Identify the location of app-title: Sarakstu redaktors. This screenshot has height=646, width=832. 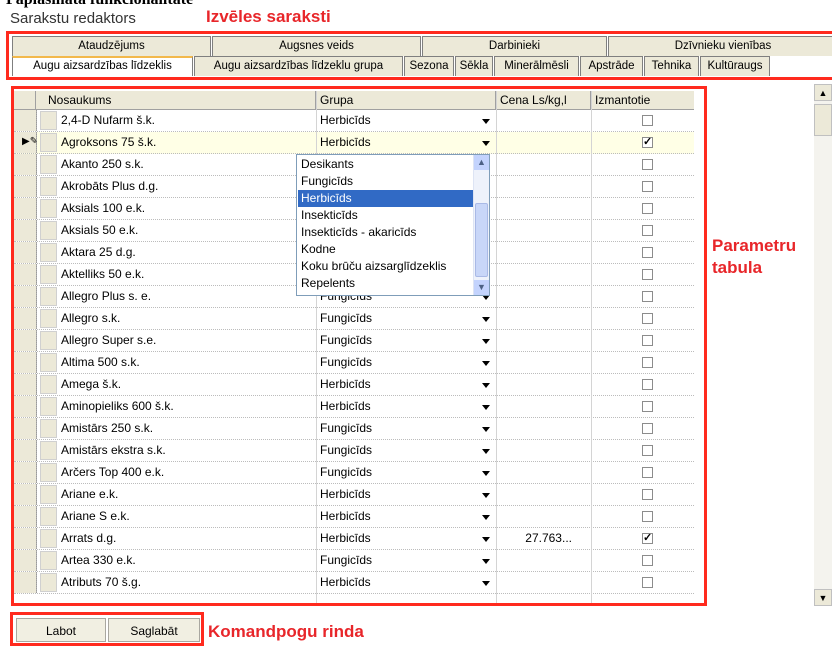
(73, 18).